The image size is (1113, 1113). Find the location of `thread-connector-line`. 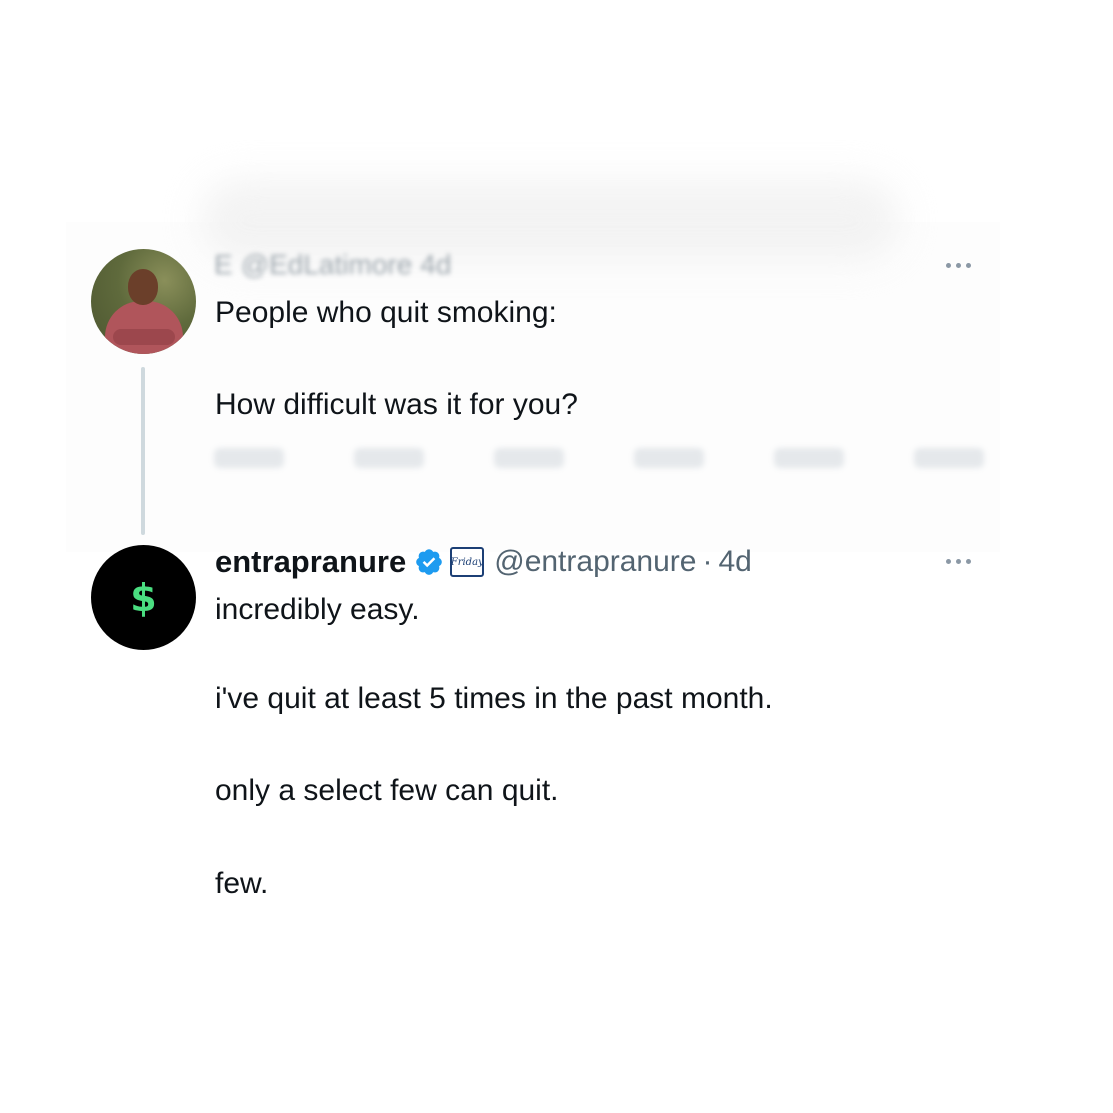

thread-connector-line is located at coordinates (143, 451).